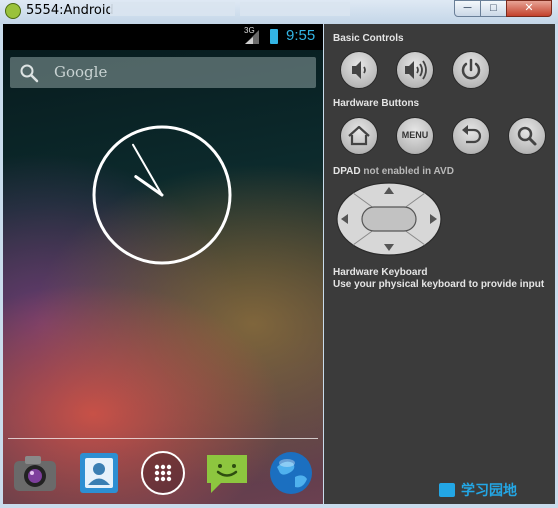  I want to click on menu-button-label: MENU, so click(415, 135).